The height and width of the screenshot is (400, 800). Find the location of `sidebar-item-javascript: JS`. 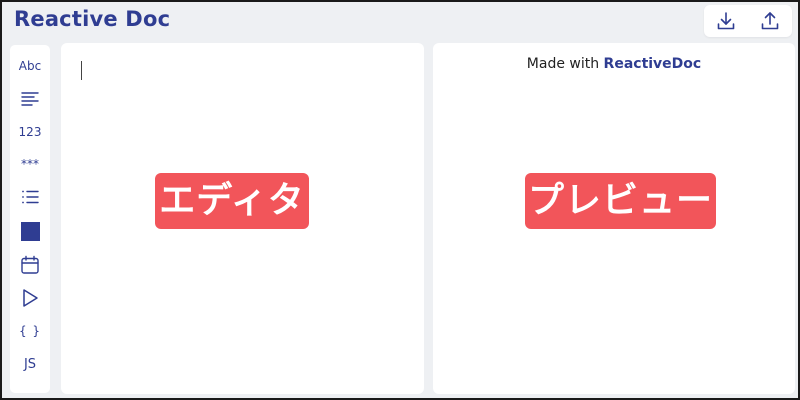

sidebar-item-javascript: JS is located at coordinates (30, 364).